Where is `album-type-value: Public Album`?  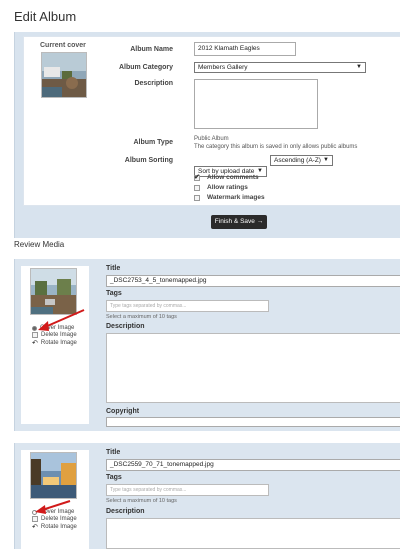
album-type-value: Public Album is located at coordinates (211, 139).